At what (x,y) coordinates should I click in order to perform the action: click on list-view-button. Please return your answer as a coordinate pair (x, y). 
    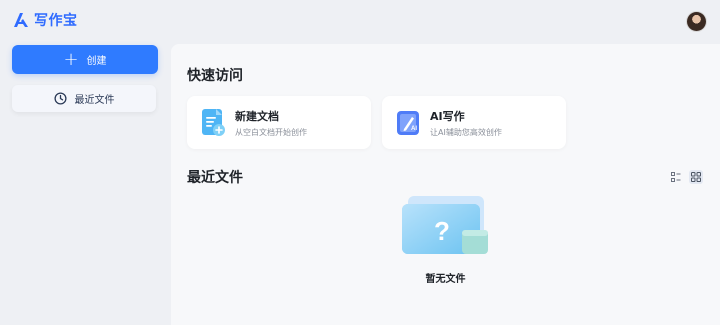
    Looking at the image, I should click on (676, 177).